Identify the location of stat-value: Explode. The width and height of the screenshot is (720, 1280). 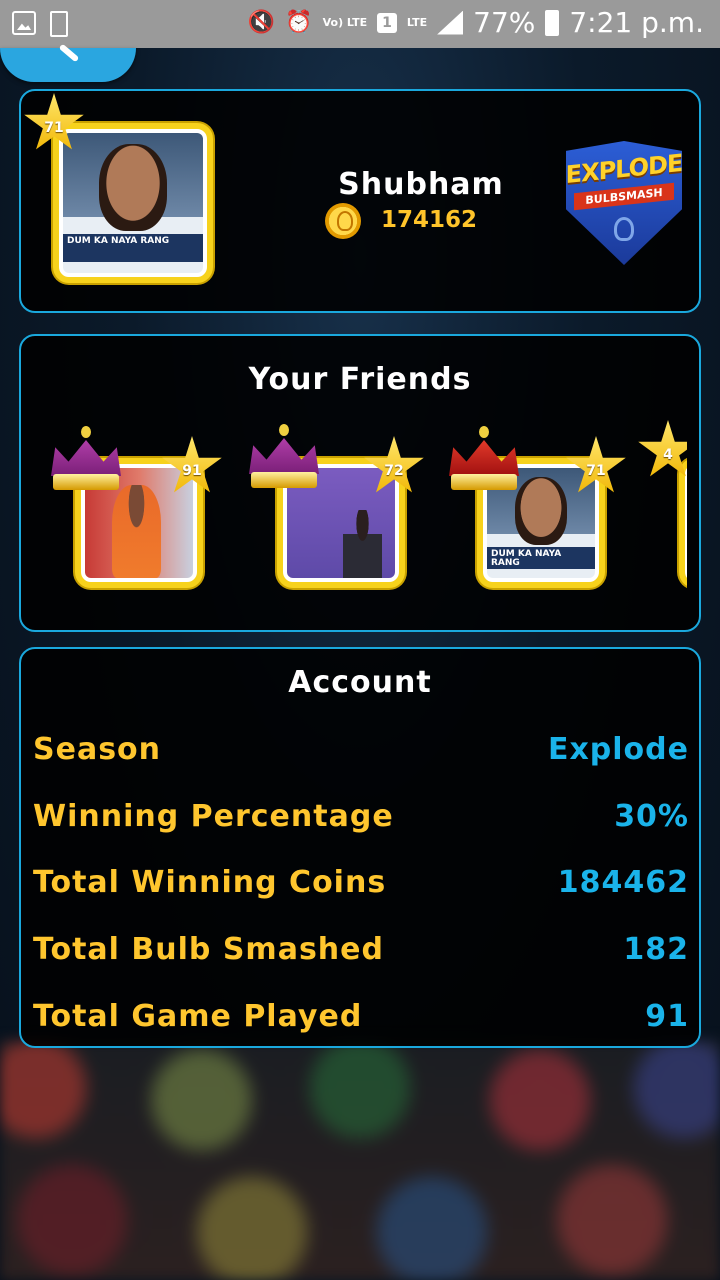
(618, 749).